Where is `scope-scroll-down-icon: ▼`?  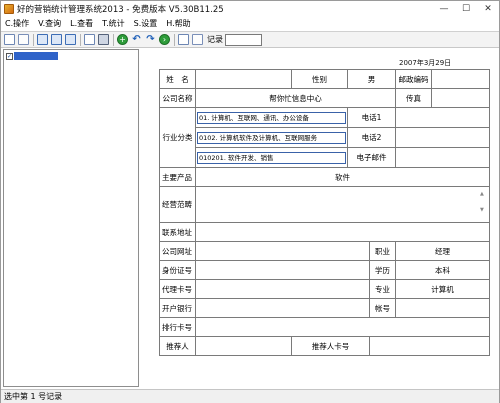 scope-scroll-down-icon: ▼ is located at coordinates (482, 210).